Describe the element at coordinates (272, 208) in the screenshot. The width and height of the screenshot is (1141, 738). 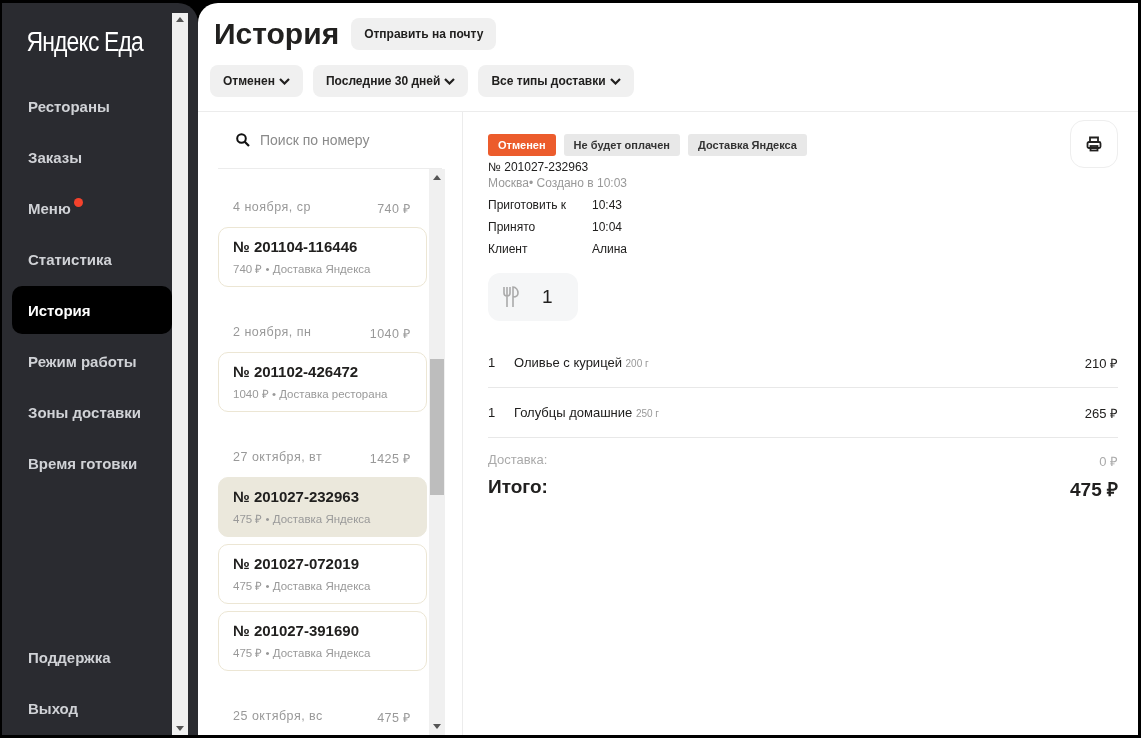
I see `group-date: 4 ноября, ср` at that location.